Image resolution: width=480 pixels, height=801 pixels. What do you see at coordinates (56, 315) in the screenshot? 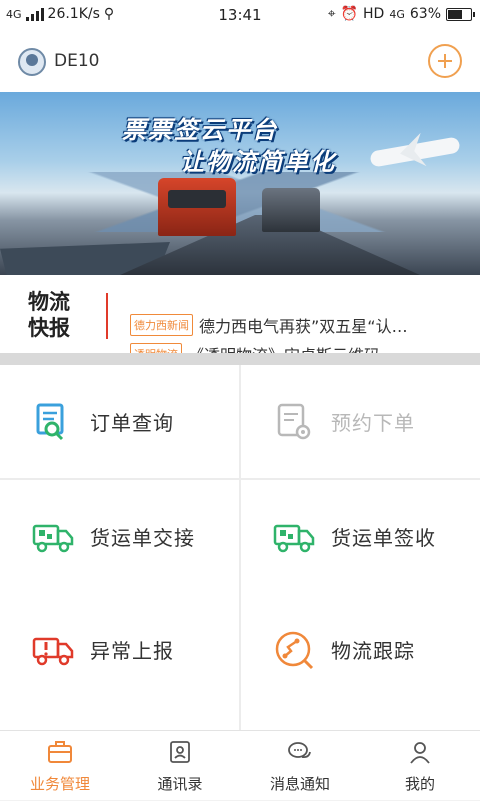
I see `news-label: 物流 快报` at bounding box center [56, 315].